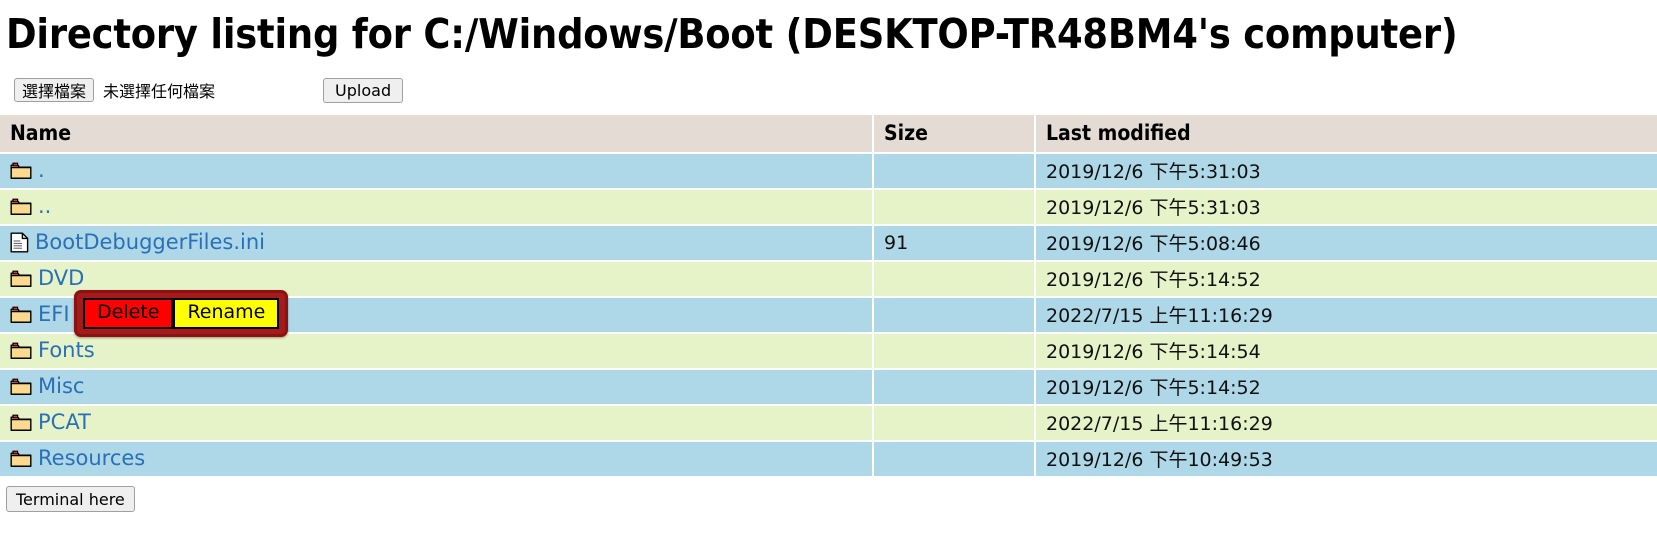  I want to click on table-row: .. 2019/12/6 下午5:31:03, so click(828, 207).